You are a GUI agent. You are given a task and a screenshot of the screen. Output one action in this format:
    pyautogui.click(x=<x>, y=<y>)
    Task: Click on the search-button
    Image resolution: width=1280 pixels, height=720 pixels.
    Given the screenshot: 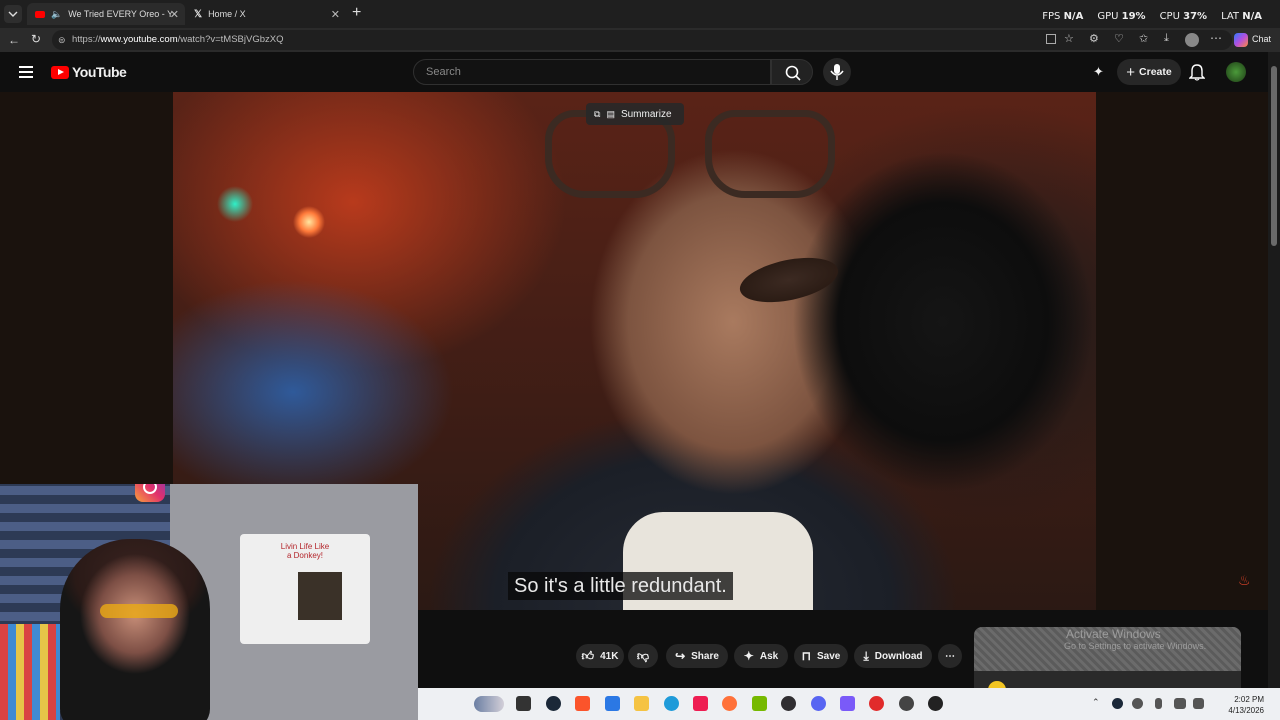 What is the action you would take?
    pyautogui.click(x=792, y=72)
    